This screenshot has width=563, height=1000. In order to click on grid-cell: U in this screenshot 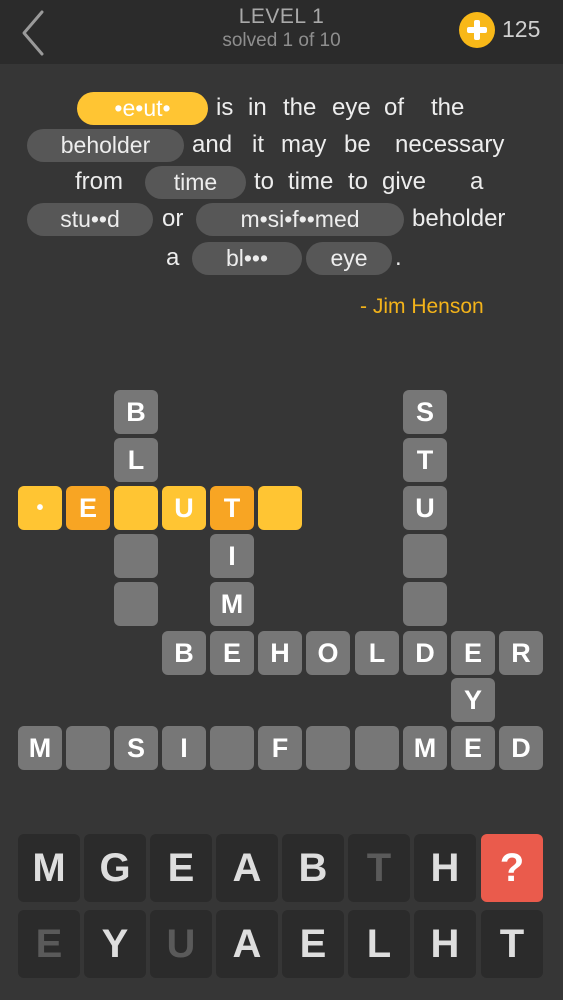, I will do `click(425, 508)`.